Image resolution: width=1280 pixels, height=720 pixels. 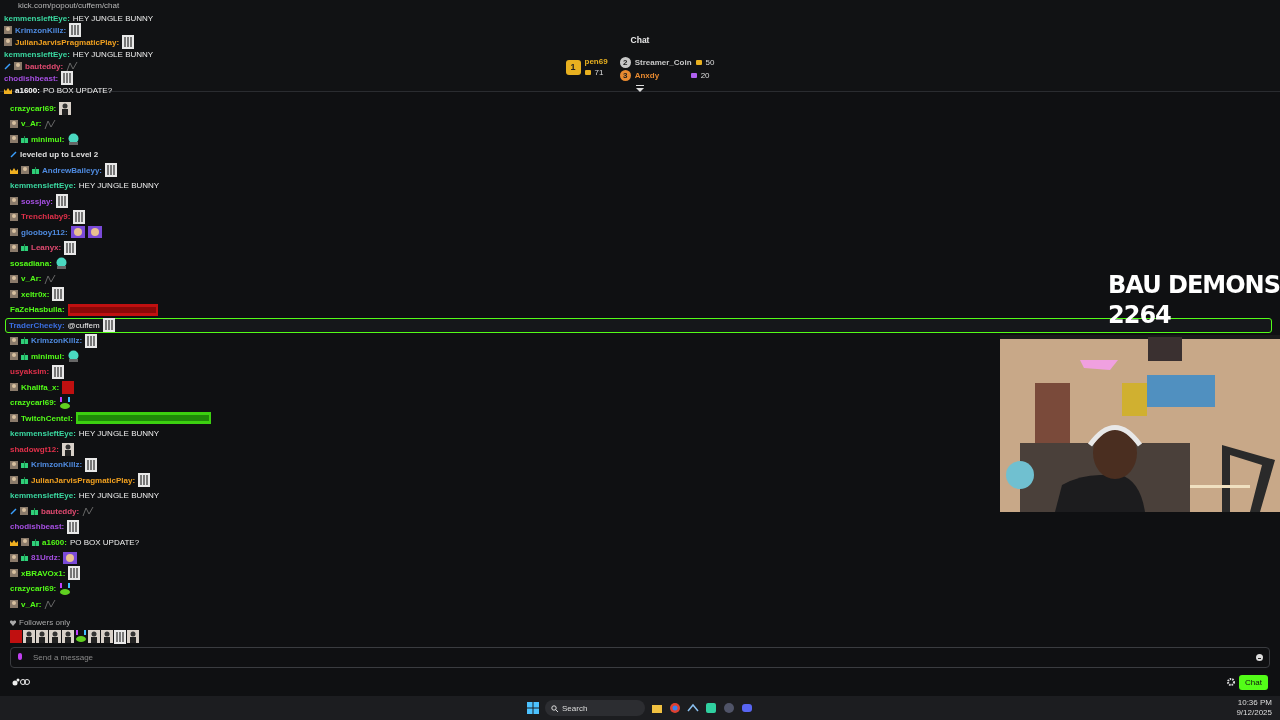 I want to click on rank-badge: 1, so click(x=573, y=67).